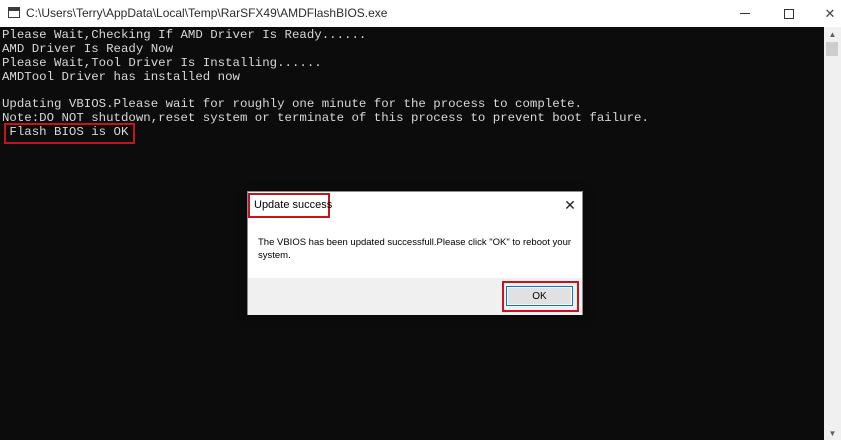 This screenshot has height=440, width=841. What do you see at coordinates (14, 12) in the screenshot?
I see `console-app-icon` at bounding box center [14, 12].